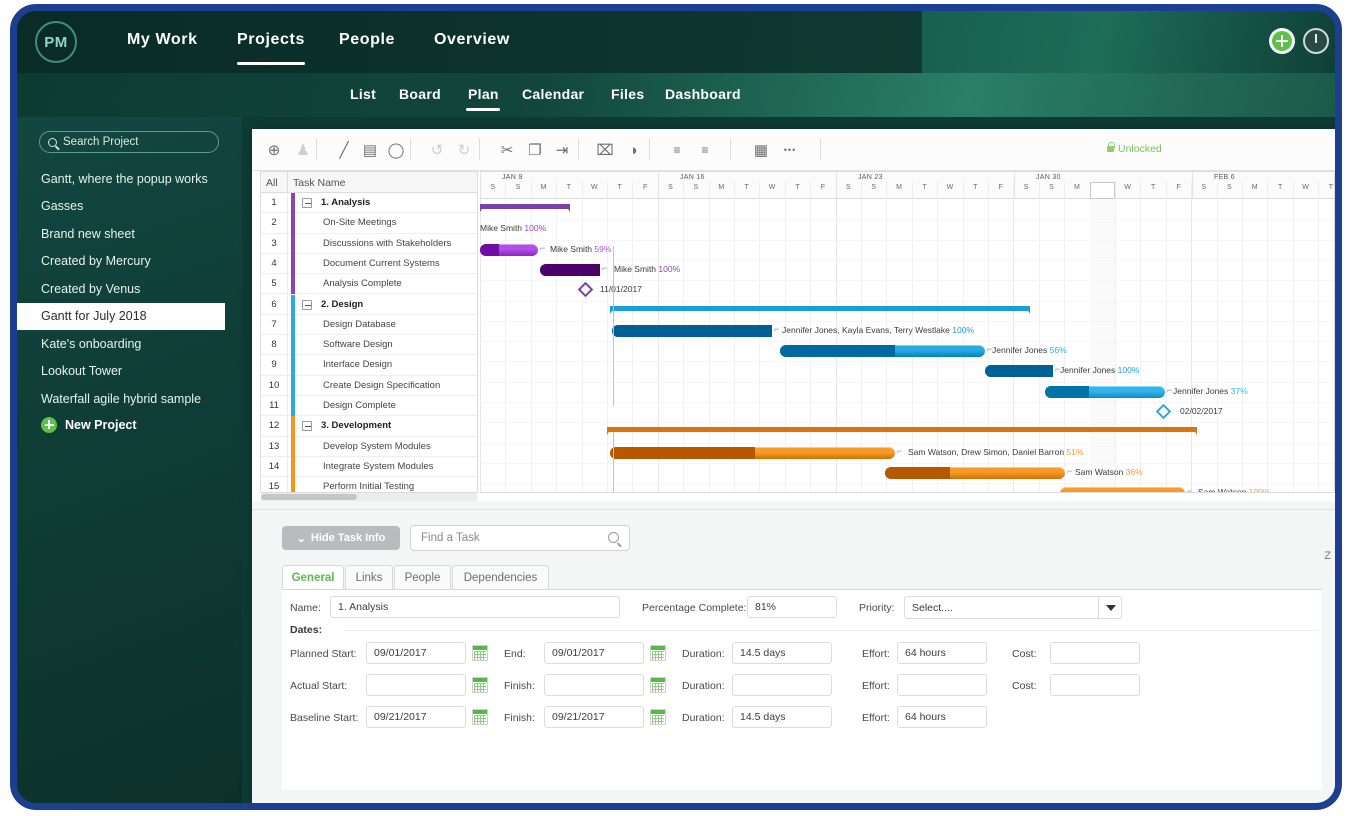 This screenshot has height=816, width=1350. Describe the element at coordinates (369, 243) in the screenshot. I see `task-row: 3 Discussions with Stakeholders` at that location.